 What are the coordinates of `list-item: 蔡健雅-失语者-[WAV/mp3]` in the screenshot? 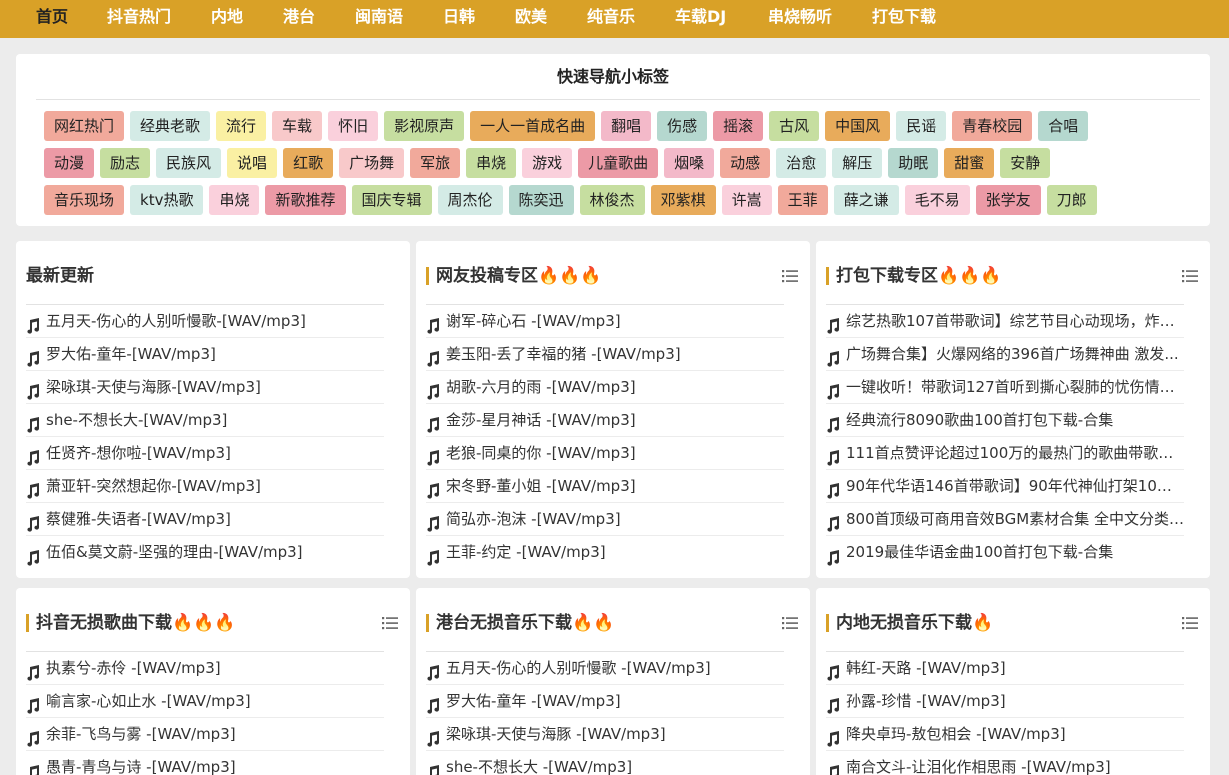 It's located at (205, 519).